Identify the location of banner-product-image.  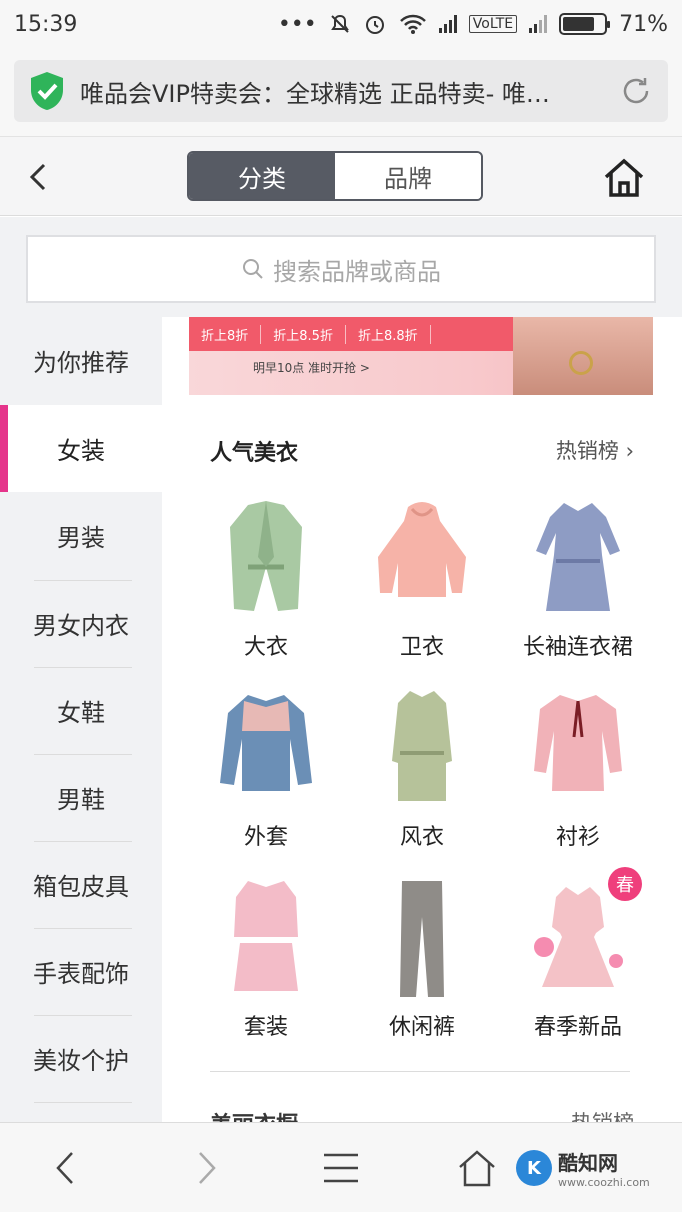
(583, 356).